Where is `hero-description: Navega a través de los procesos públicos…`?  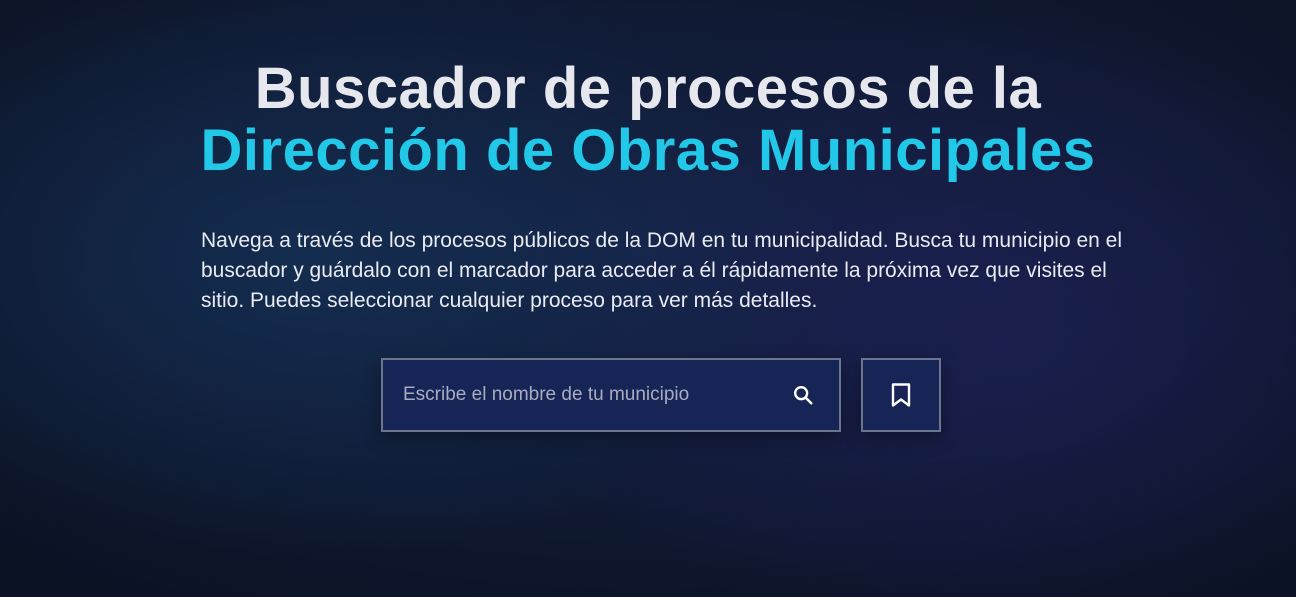 hero-description: Navega a través de los procesos públicos… is located at coordinates (661, 270).